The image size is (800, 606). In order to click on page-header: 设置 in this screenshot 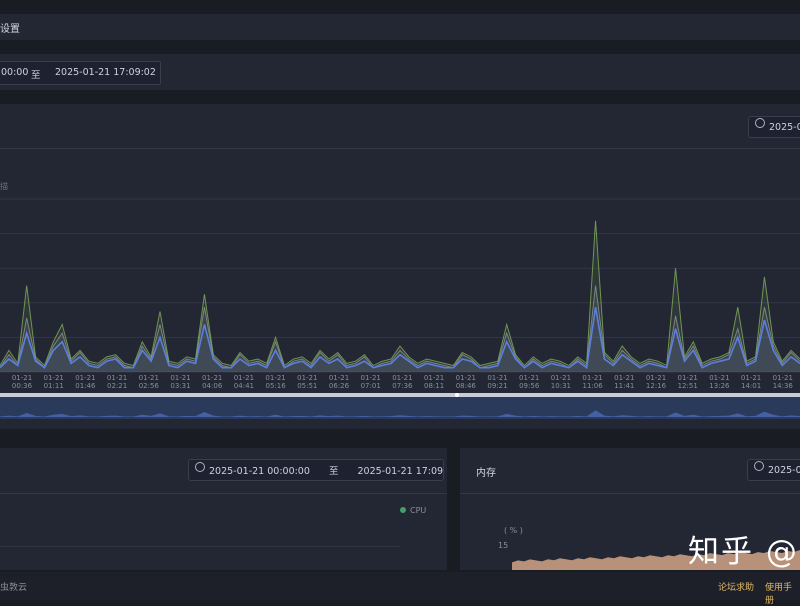, I will do `click(400, 27)`.